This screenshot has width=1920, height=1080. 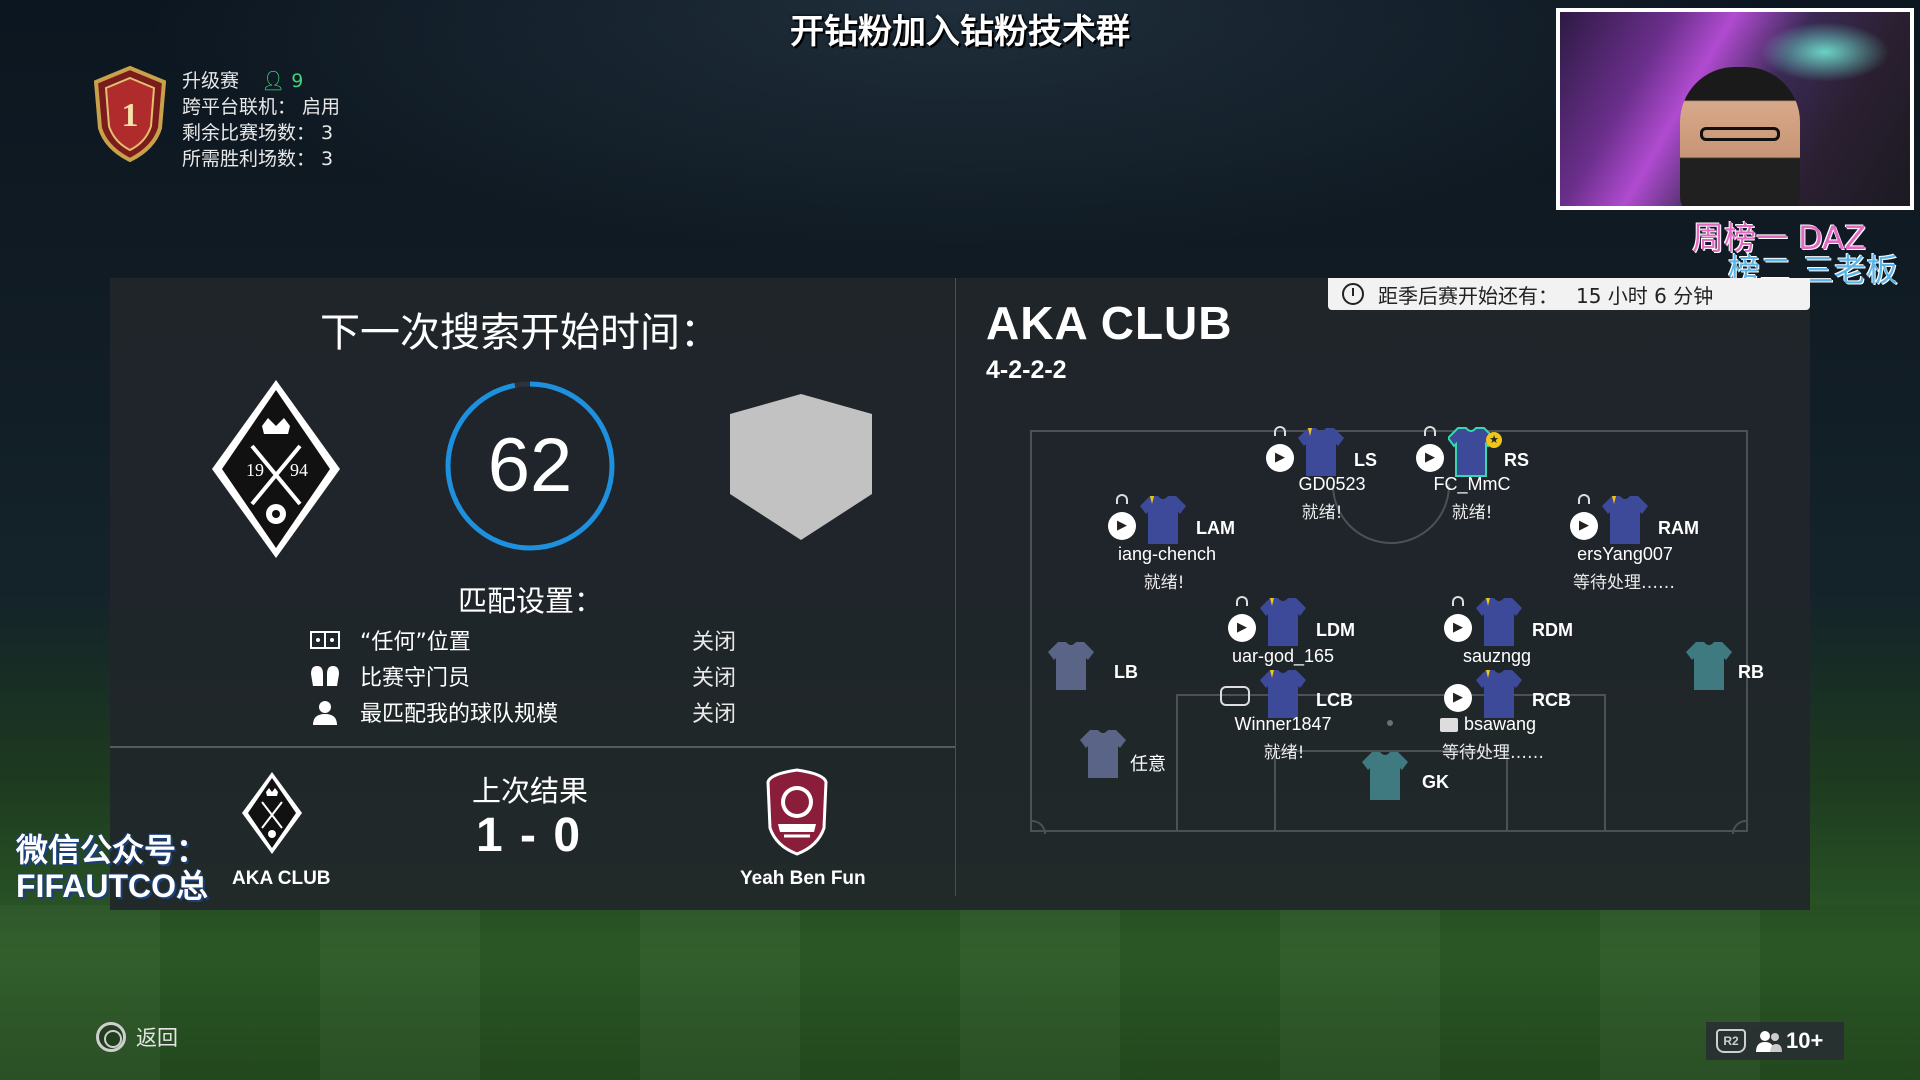 What do you see at coordinates (282, 81) in the screenshot?
I see `players-online: 👤︎ 9` at bounding box center [282, 81].